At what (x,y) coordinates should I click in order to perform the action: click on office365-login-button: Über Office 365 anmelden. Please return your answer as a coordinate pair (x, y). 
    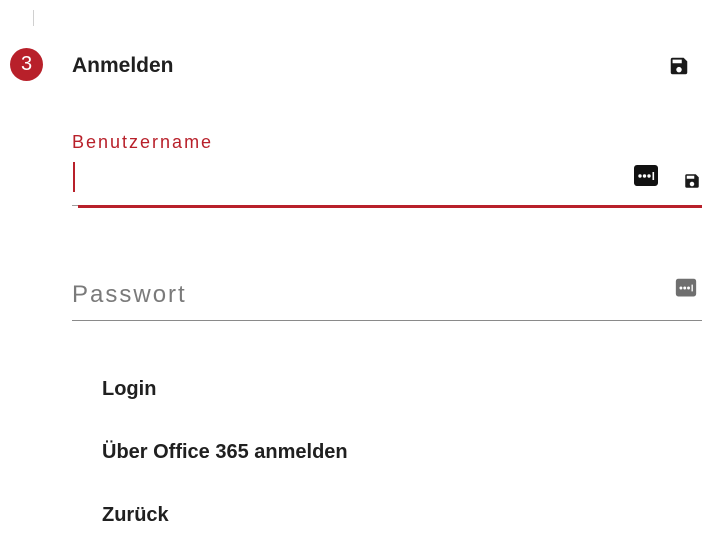
    Looking at the image, I should click on (225, 452).